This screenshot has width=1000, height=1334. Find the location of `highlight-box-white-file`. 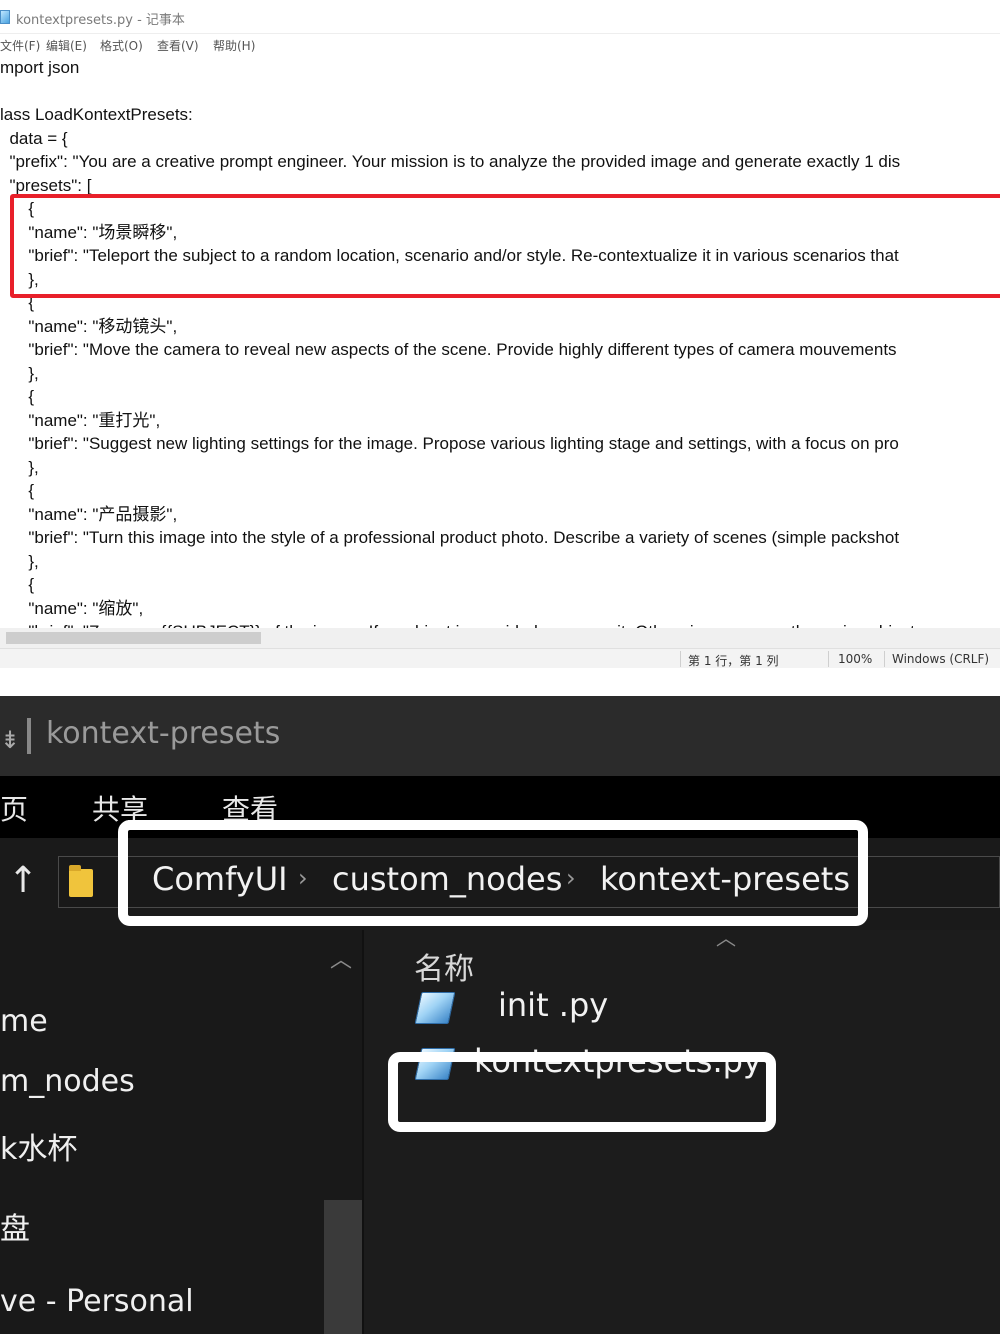

highlight-box-white-file is located at coordinates (582, 1092).